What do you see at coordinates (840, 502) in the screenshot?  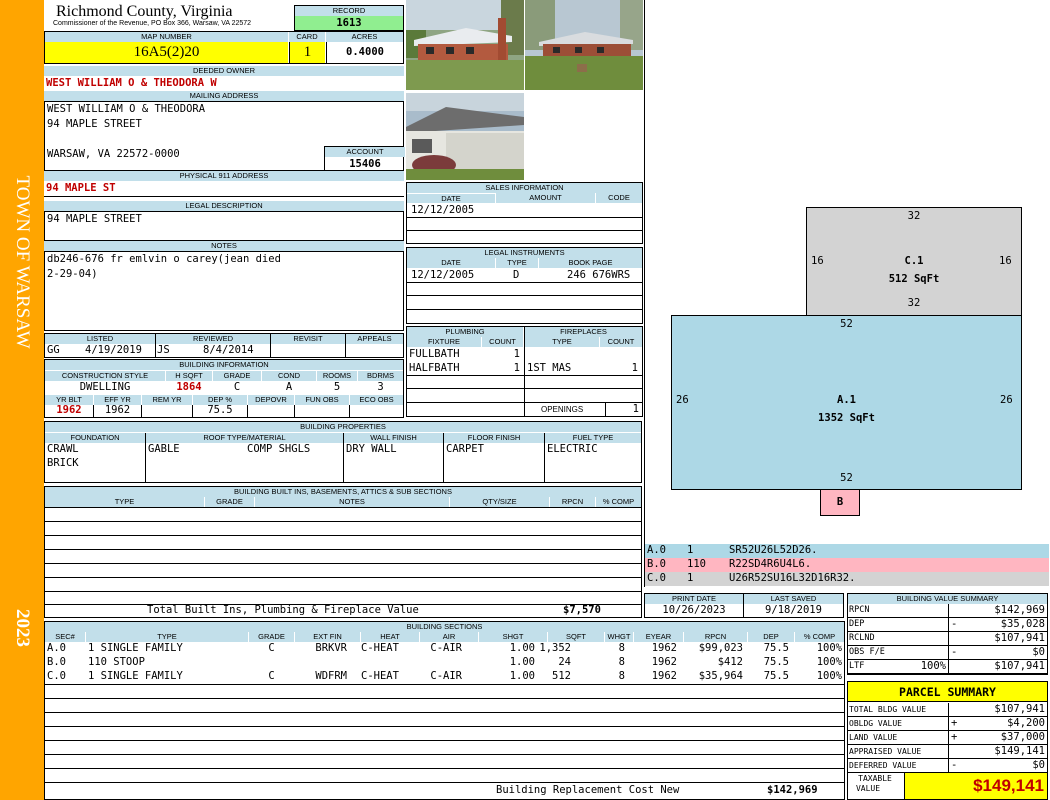 I see `sketch-section-b: B` at bounding box center [840, 502].